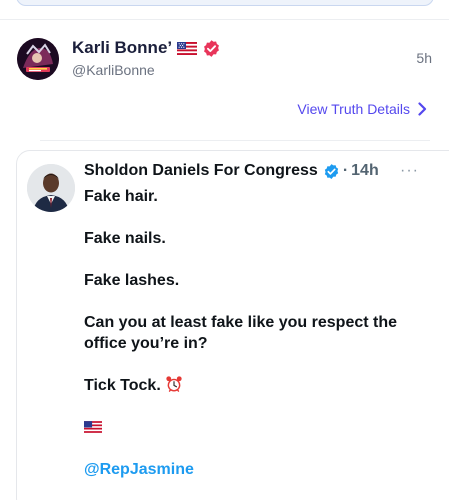 Image resolution: width=449 pixels, height=500 pixels. Describe the element at coordinates (254, 427) in the screenshot. I see `flag-line` at that location.